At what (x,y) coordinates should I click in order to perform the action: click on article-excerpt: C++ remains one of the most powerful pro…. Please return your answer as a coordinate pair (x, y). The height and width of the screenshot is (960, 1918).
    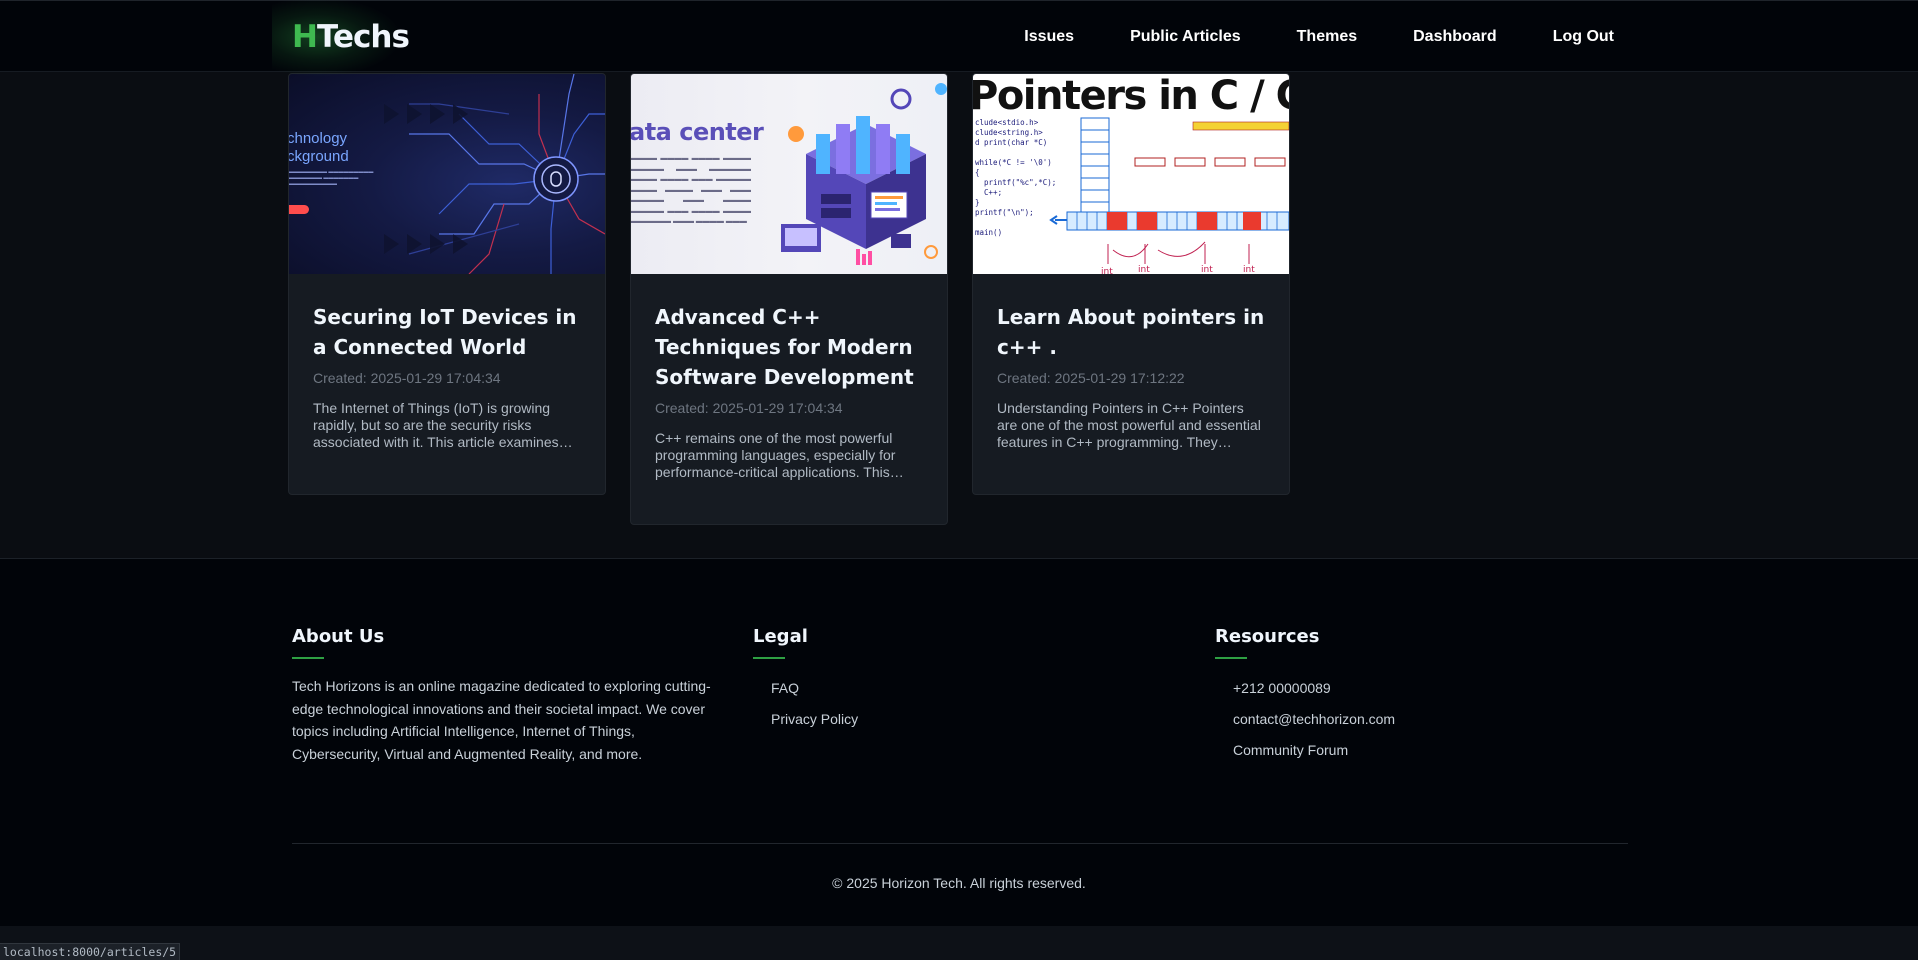
    Looking at the image, I should click on (779, 455).